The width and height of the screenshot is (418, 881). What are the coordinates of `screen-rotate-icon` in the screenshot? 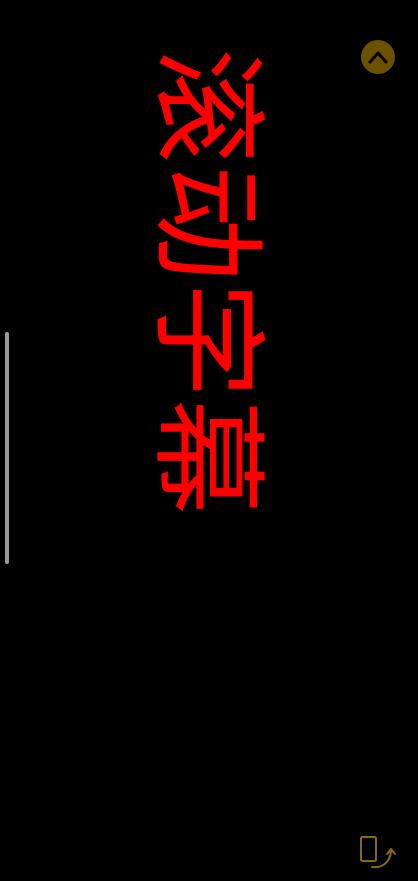 It's located at (378, 852).